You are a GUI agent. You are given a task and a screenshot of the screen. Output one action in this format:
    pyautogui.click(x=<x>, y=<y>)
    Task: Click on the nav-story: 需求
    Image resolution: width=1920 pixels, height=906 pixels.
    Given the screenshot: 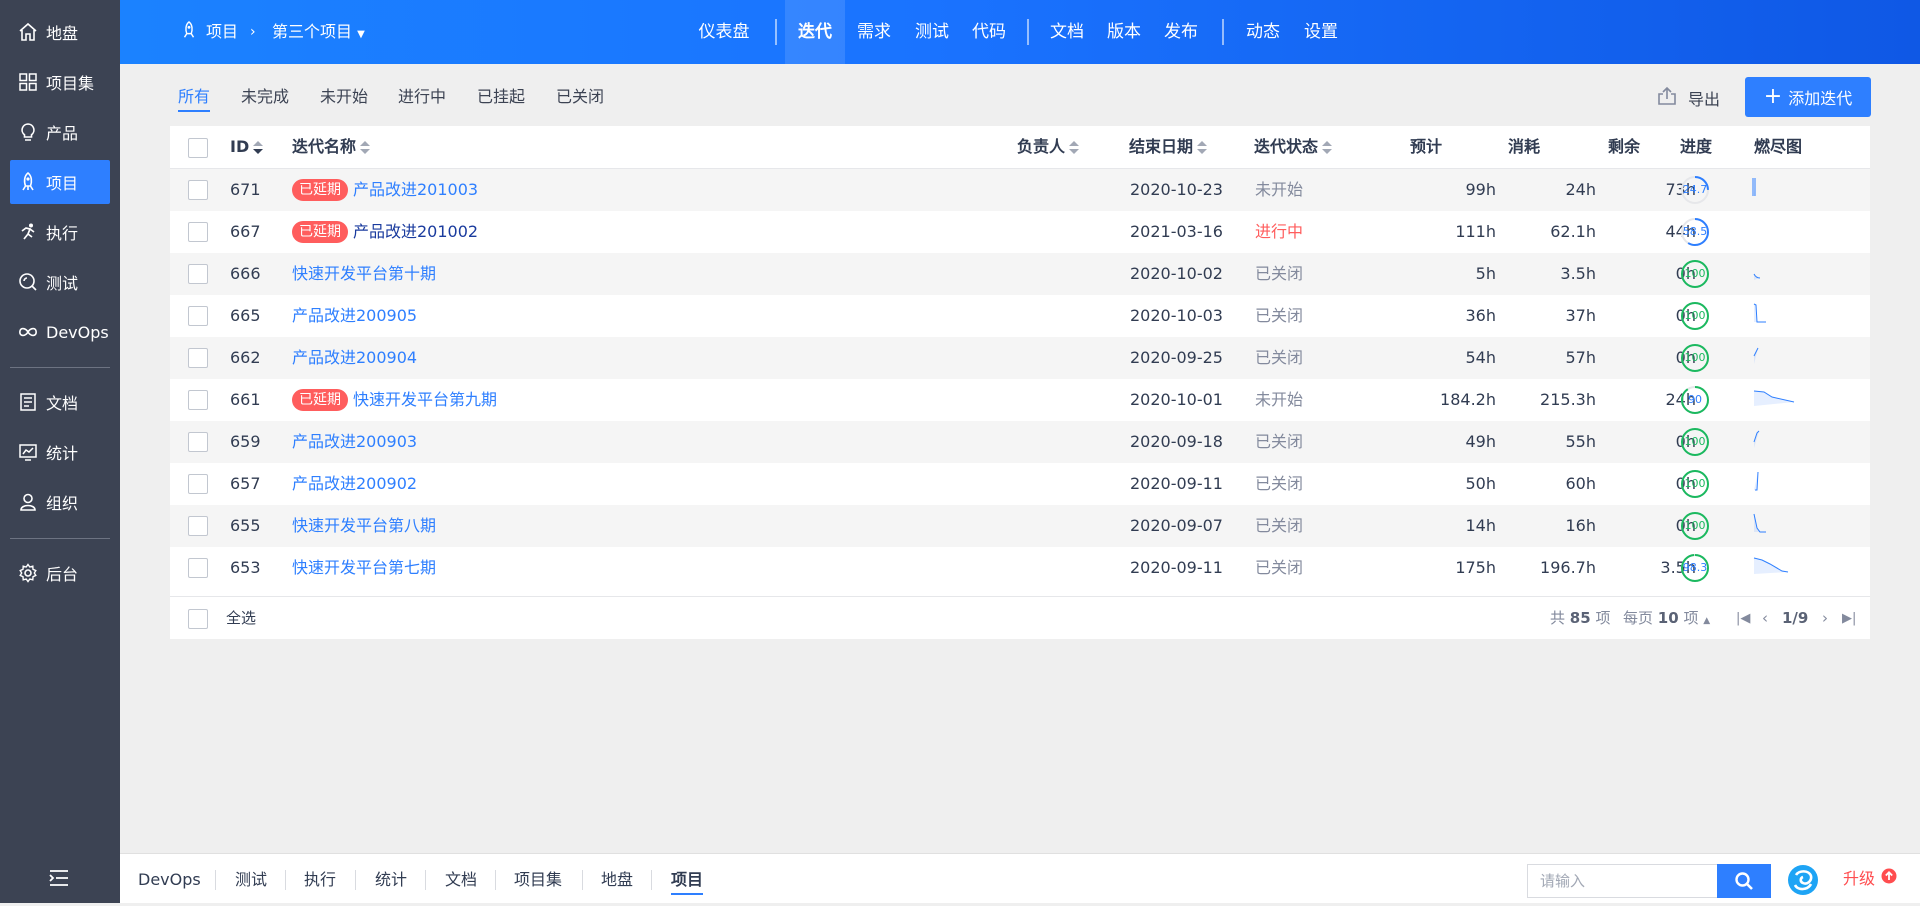 What is the action you would take?
    pyautogui.click(x=874, y=32)
    